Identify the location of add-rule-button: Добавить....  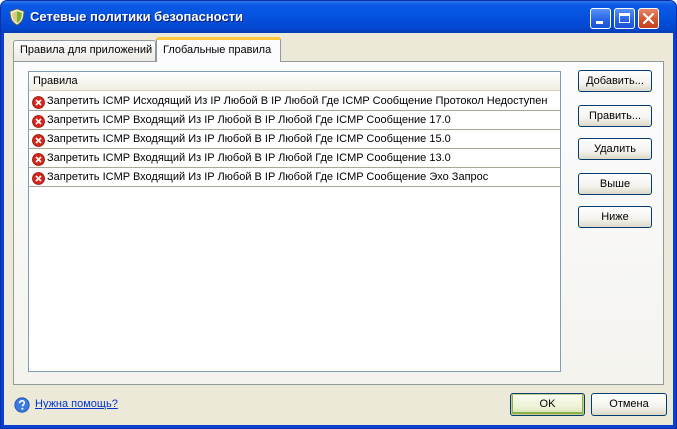
(615, 81).